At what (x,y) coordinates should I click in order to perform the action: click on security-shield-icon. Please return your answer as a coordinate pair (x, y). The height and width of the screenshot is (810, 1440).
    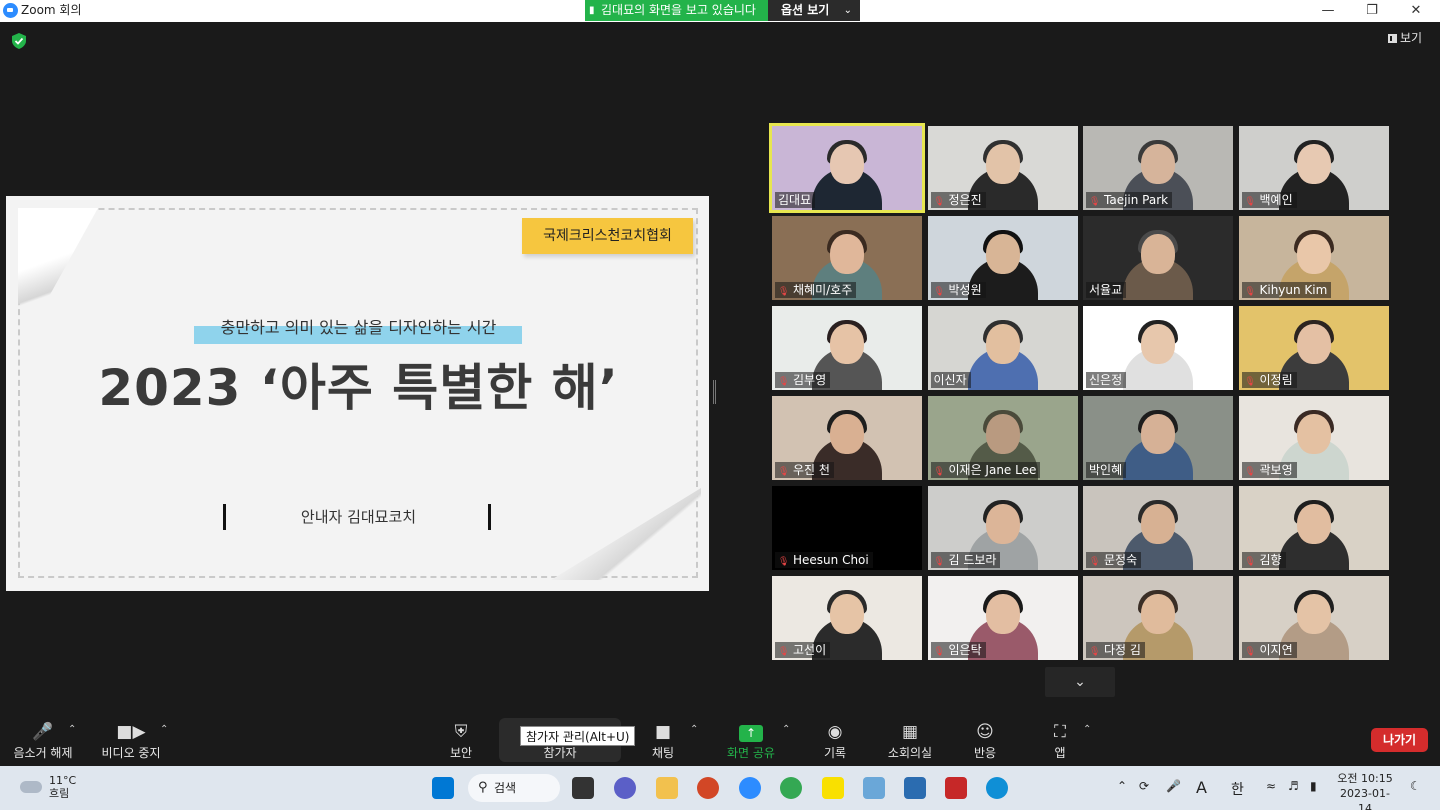
    Looking at the image, I should click on (19, 41).